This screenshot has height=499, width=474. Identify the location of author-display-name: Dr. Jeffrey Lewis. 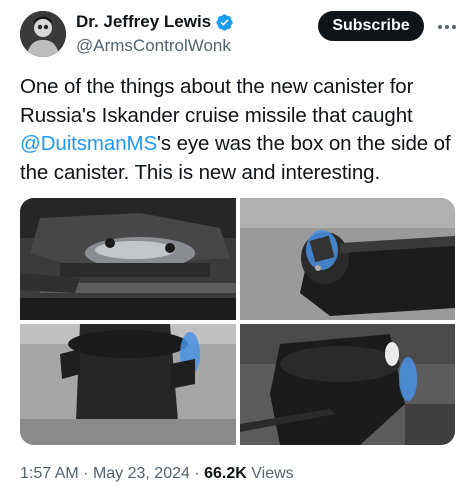
(143, 22).